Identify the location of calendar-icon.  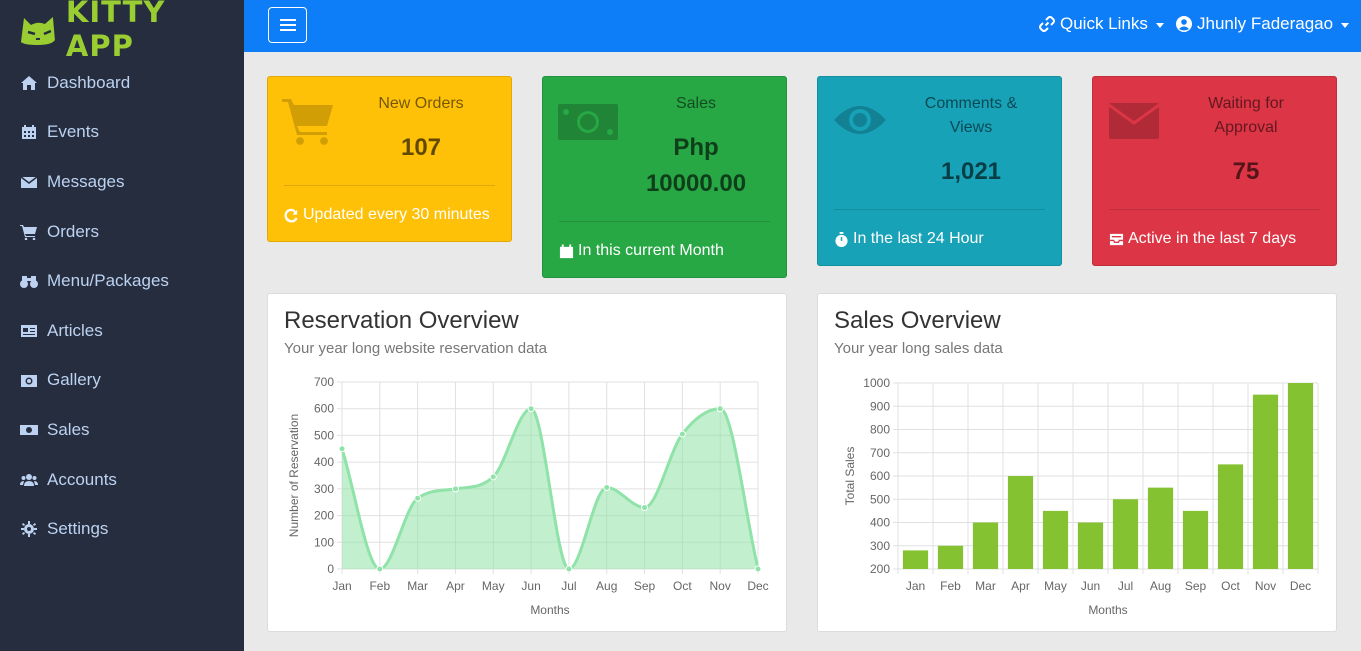
(29, 132).